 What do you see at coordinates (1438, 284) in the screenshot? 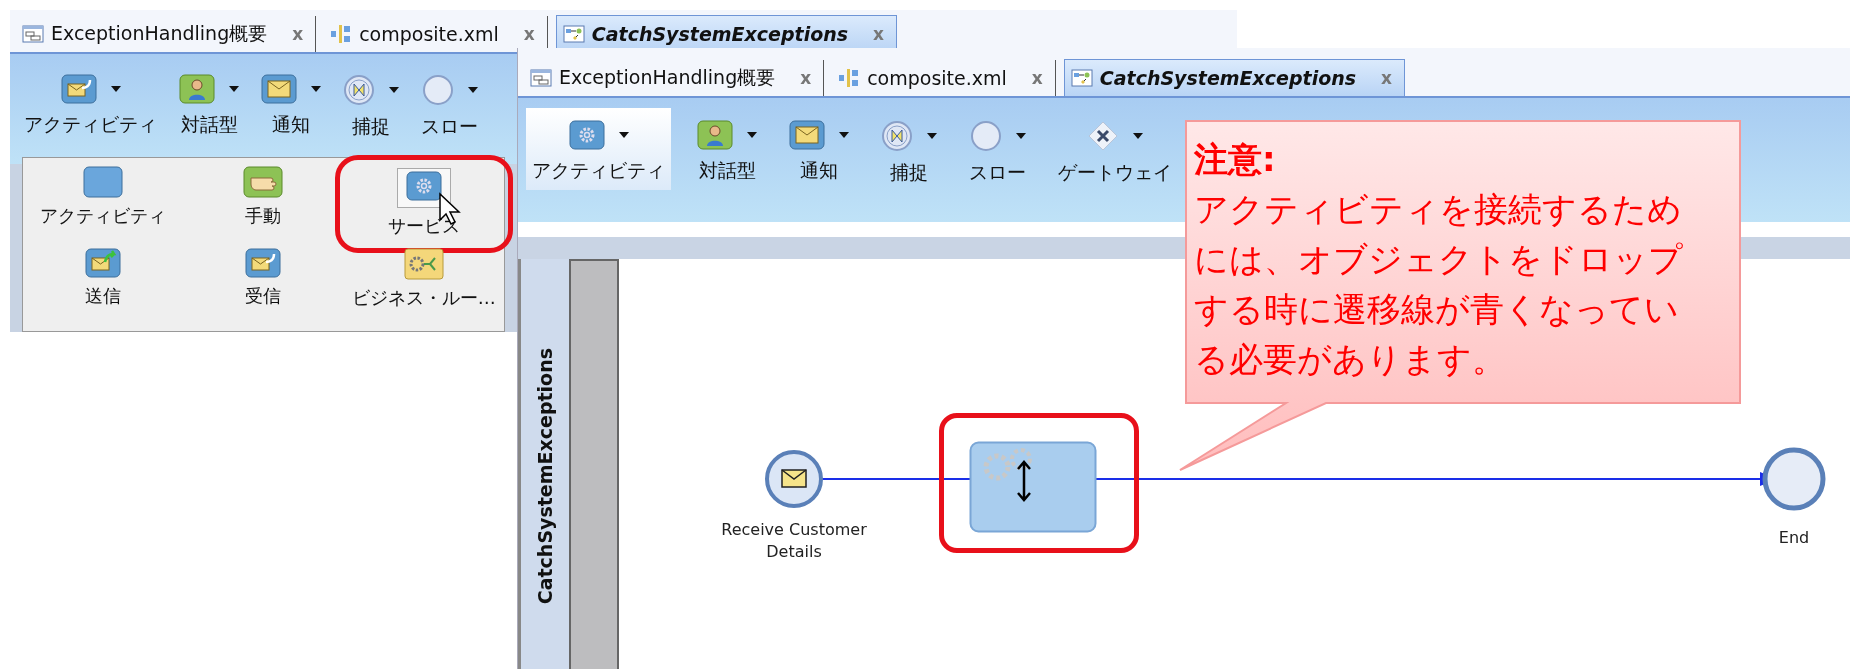
I see `callout-text: アクティビティを接続するためには、オブジェクトをドロップする時に遷移線が青くなっている必要があります。` at bounding box center [1438, 284].